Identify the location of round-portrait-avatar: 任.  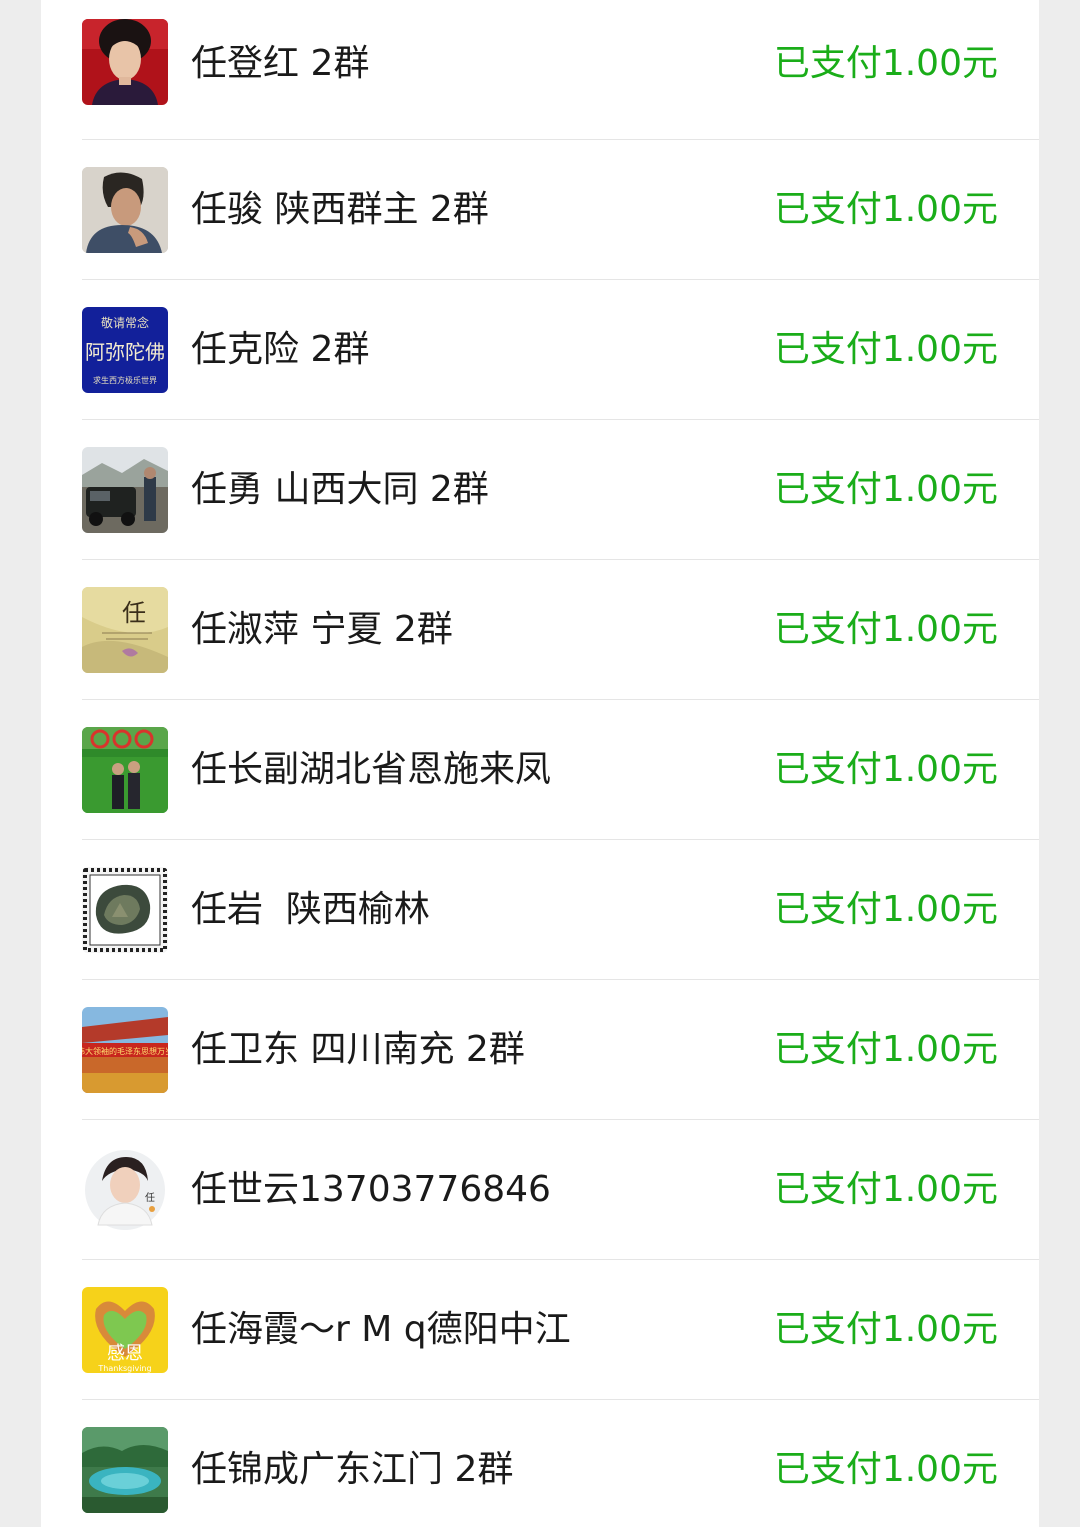
(125, 1190).